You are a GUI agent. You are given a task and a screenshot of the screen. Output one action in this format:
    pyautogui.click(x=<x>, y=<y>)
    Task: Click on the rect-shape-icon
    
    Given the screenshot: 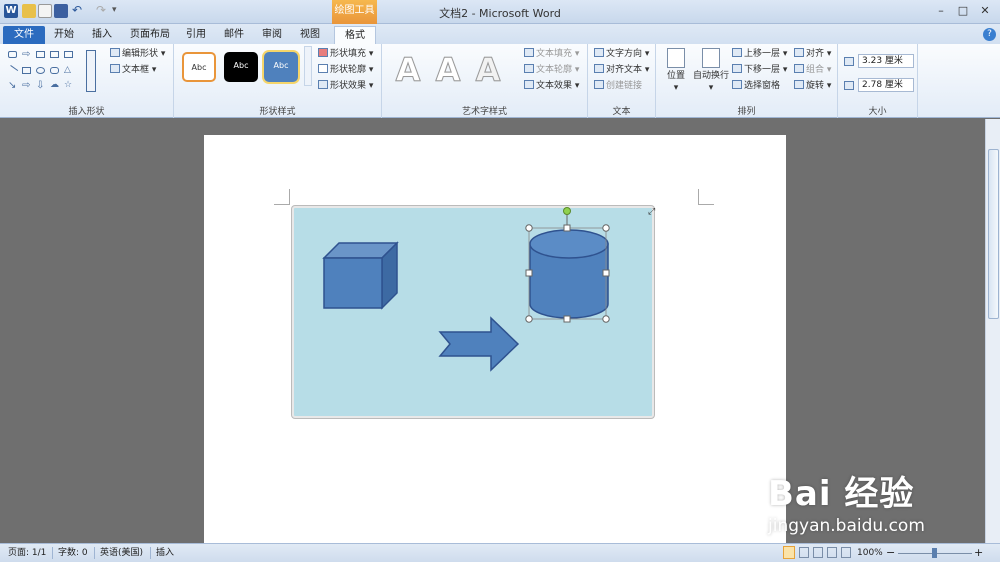 What is the action you would take?
    pyautogui.click(x=26, y=70)
    